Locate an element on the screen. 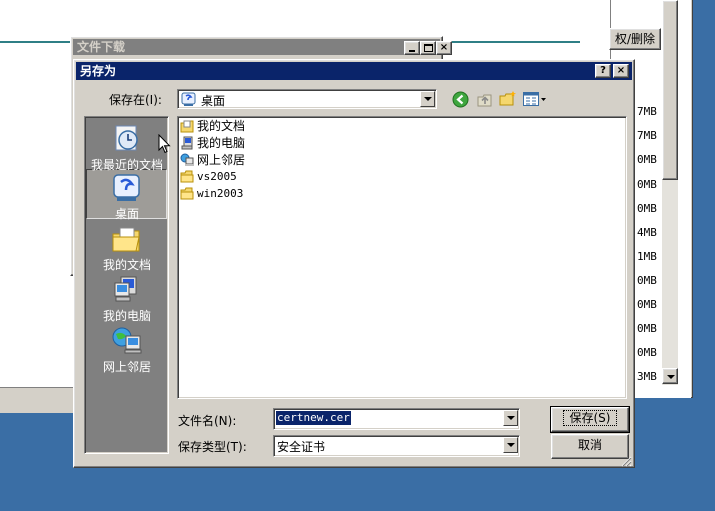  delete-permissions-button: 权/删除 is located at coordinates (635, 39).